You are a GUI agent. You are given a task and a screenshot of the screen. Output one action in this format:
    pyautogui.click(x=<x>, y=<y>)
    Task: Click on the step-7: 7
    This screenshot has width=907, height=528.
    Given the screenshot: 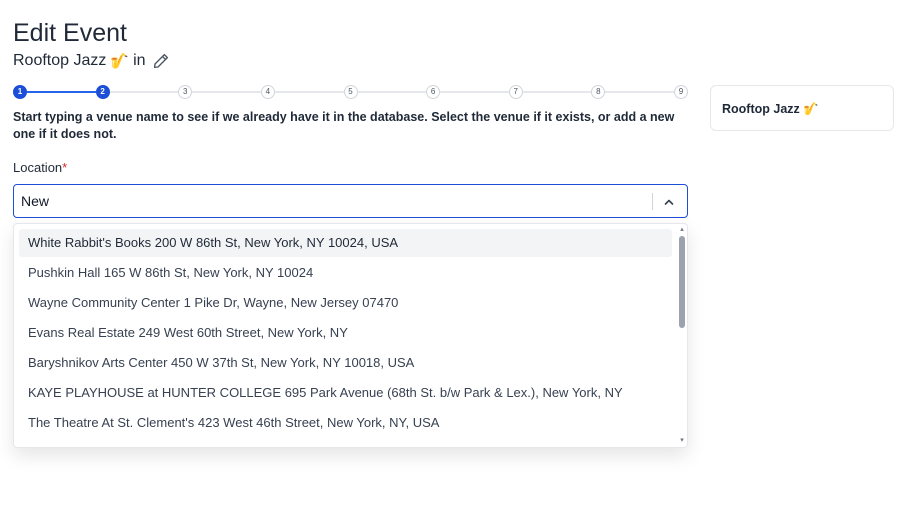 What is the action you would take?
    pyautogui.click(x=515, y=92)
    